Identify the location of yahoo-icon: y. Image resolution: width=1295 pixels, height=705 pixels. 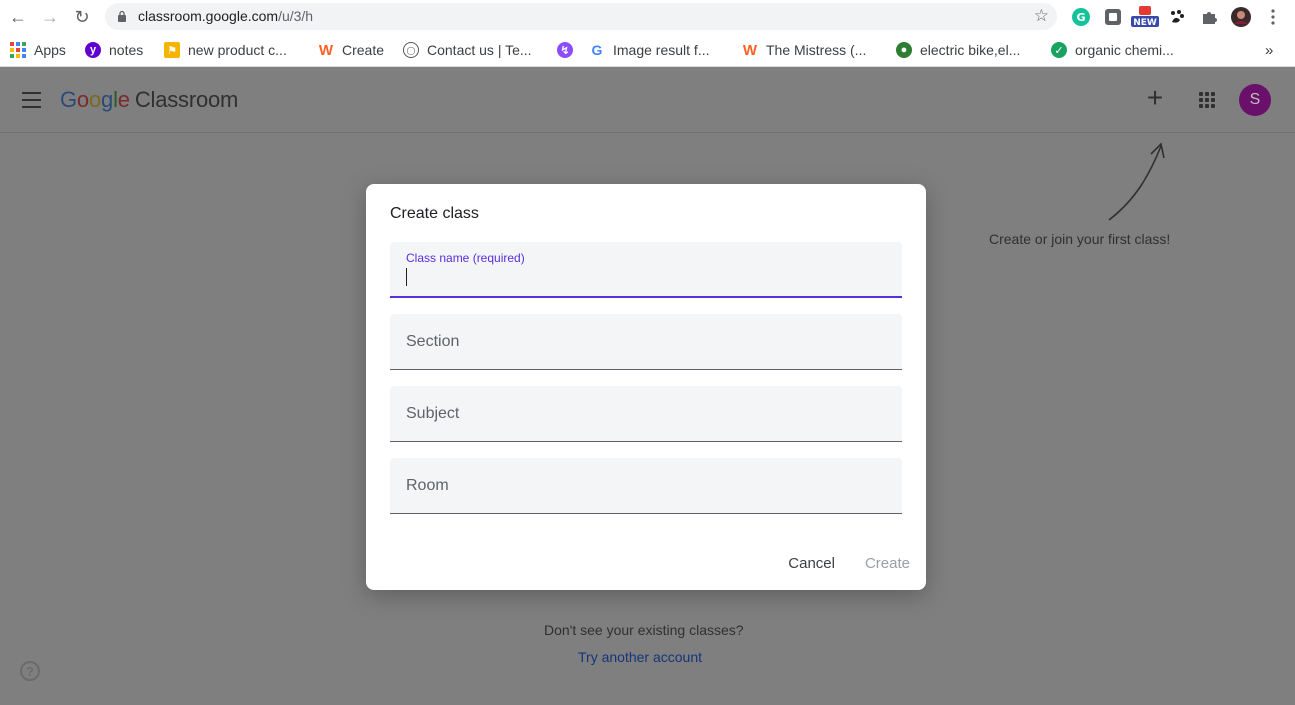
(93, 50).